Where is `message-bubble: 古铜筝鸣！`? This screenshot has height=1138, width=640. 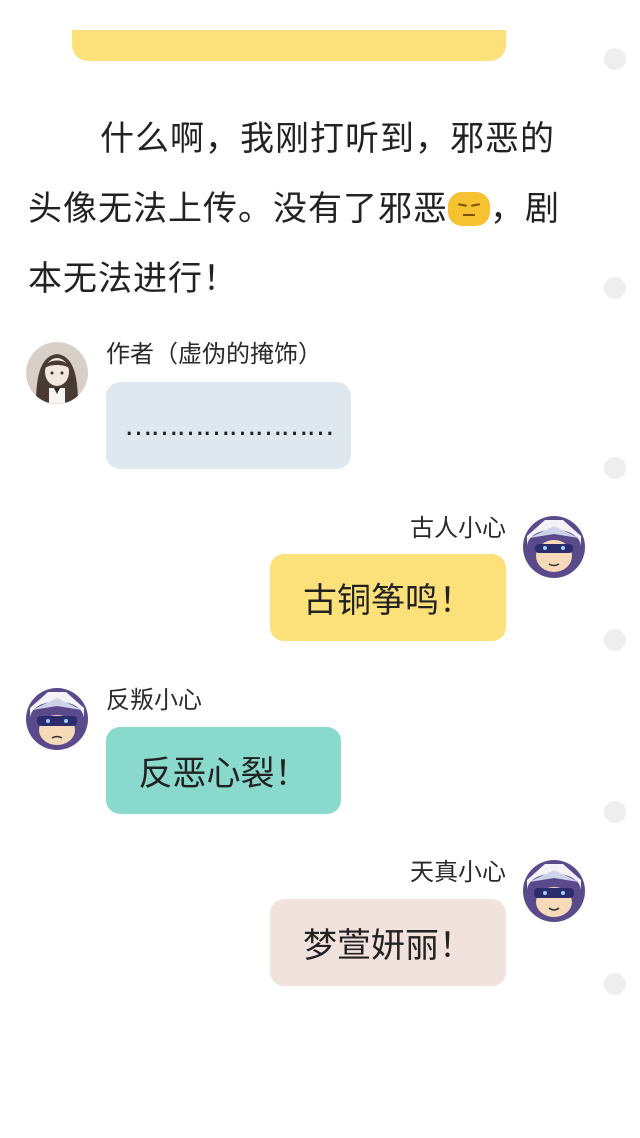 message-bubble: 古铜筝鸣！ is located at coordinates (388, 597).